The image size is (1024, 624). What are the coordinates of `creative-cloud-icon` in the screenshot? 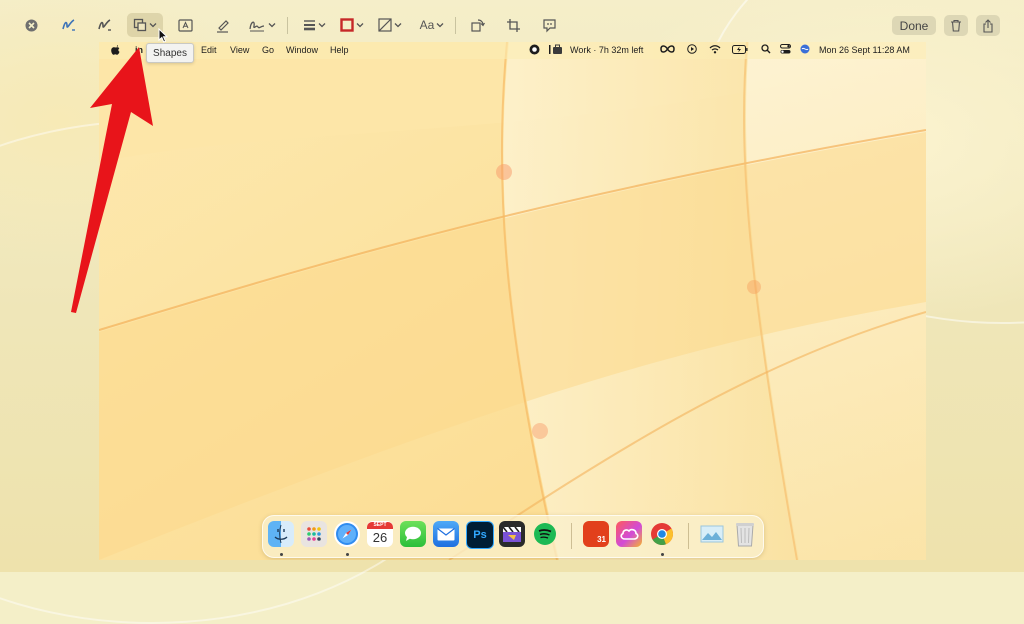 It's located at (629, 534).